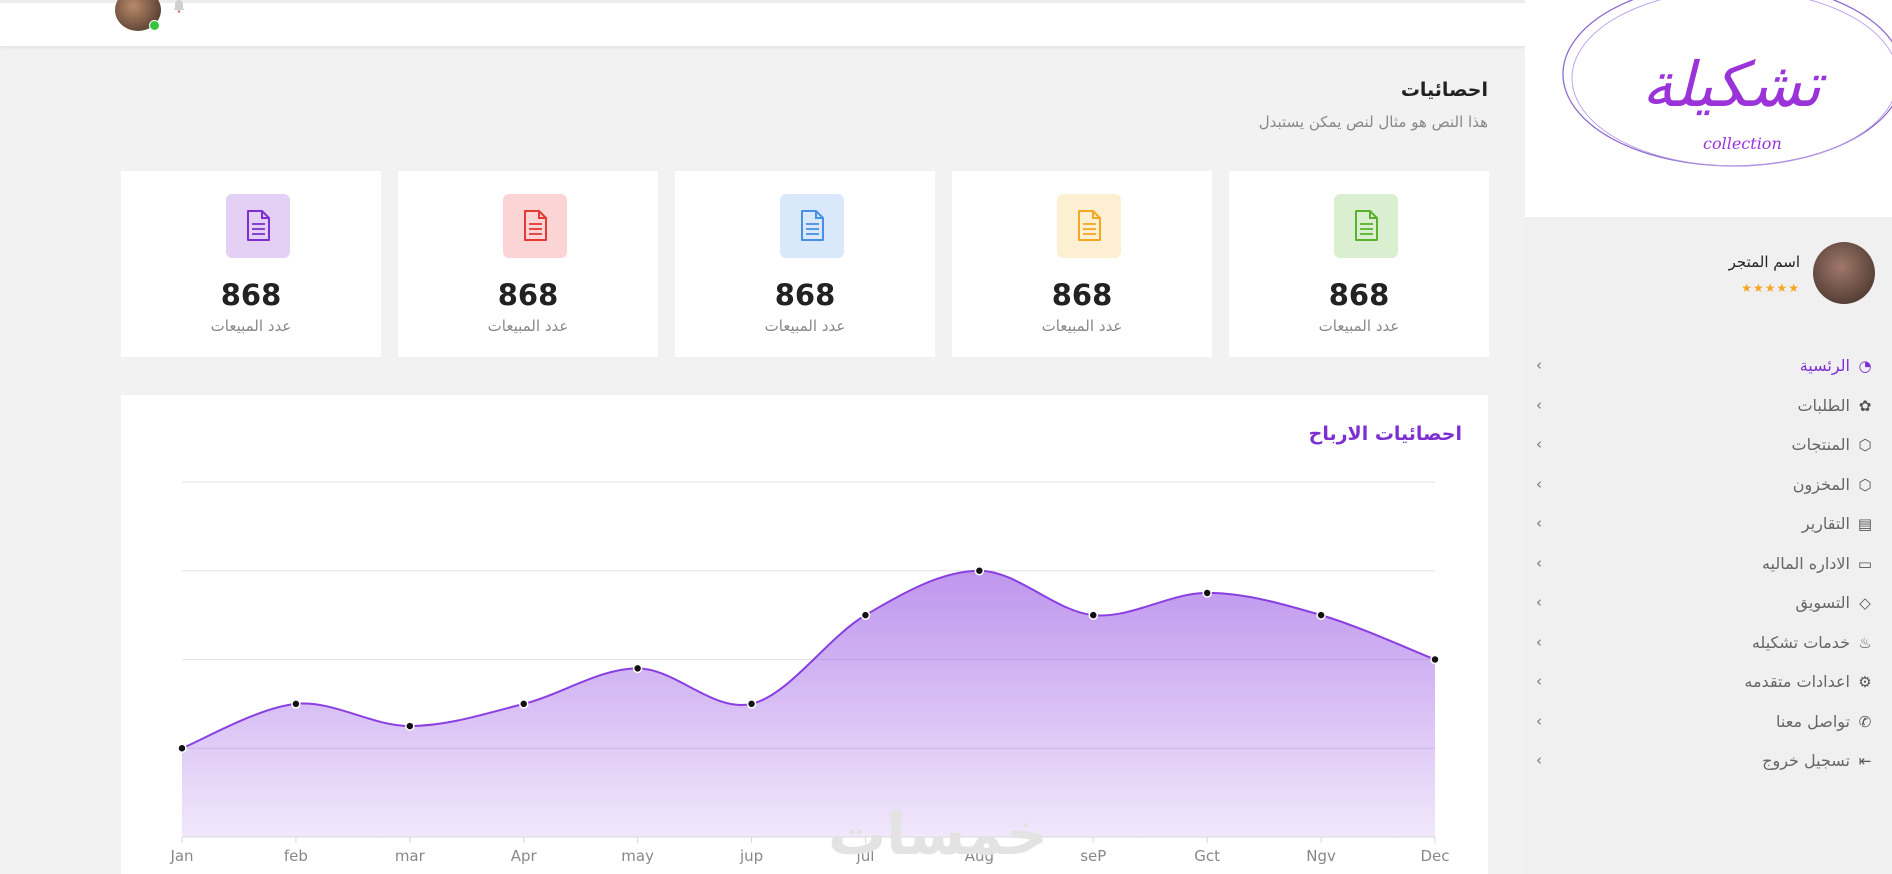 Image resolution: width=1892 pixels, height=874 pixels. What do you see at coordinates (296, 856) in the screenshot?
I see `x-tick-label: feb` at bounding box center [296, 856].